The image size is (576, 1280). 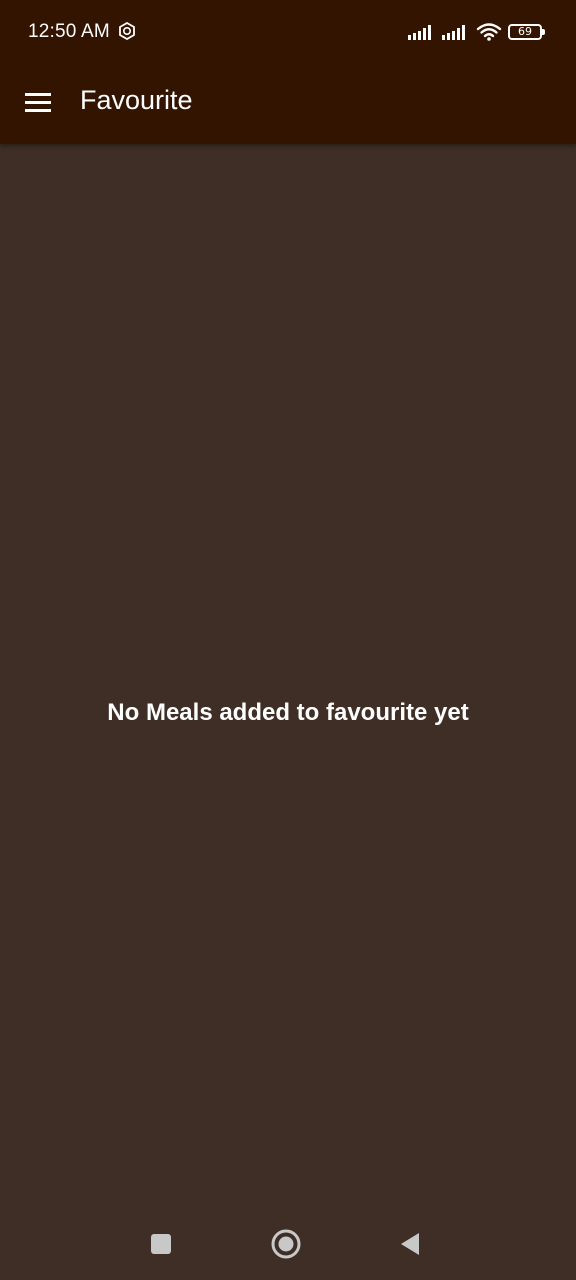 I want to click on home-button, so click(x=286, y=1244).